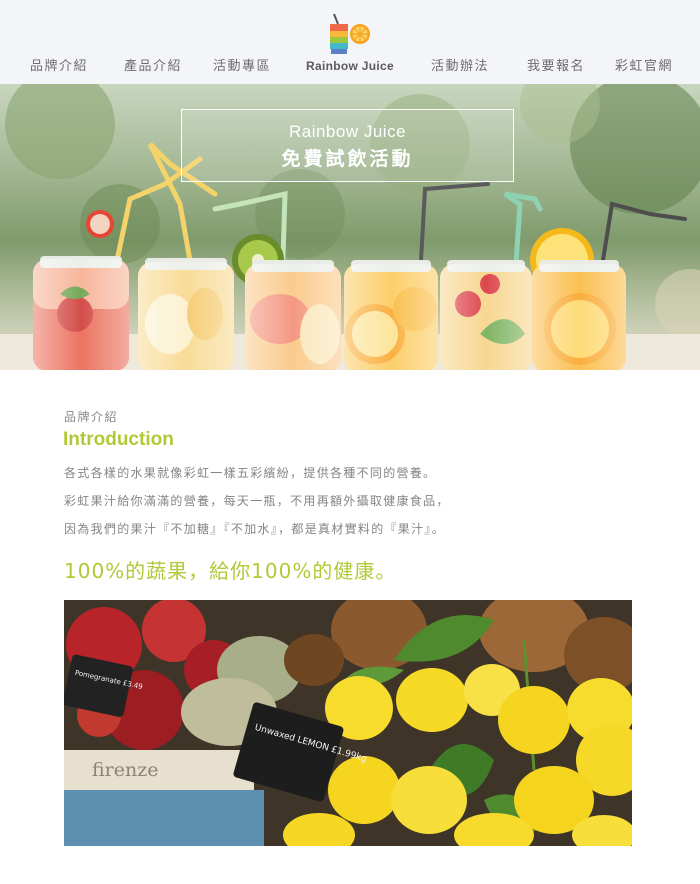 The image size is (700, 884). Describe the element at coordinates (59, 64) in the screenshot. I see `nav-item-brand: 品牌介紹` at that location.